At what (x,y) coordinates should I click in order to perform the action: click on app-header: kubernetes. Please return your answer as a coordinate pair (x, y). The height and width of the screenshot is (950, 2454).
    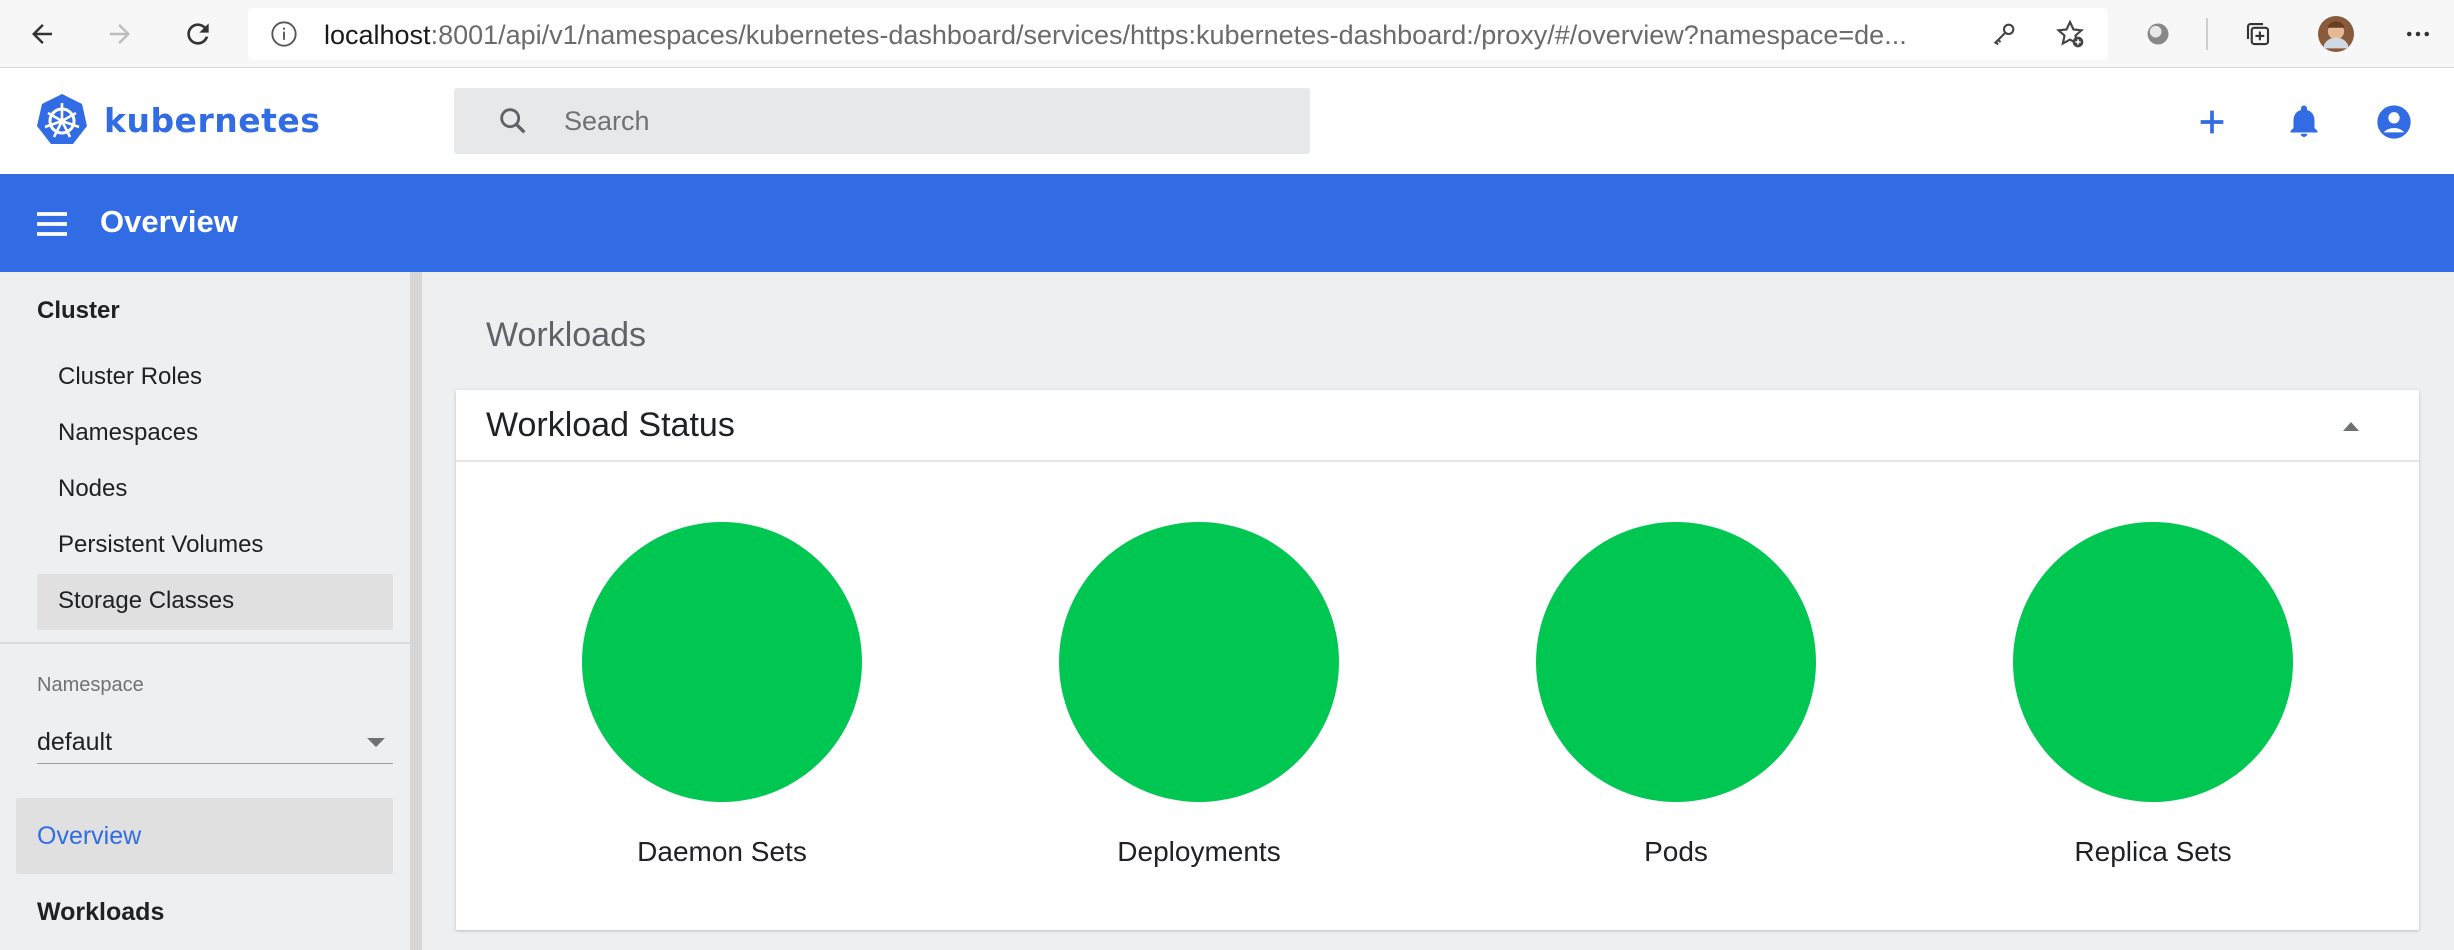
    Looking at the image, I should click on (1227, 121).